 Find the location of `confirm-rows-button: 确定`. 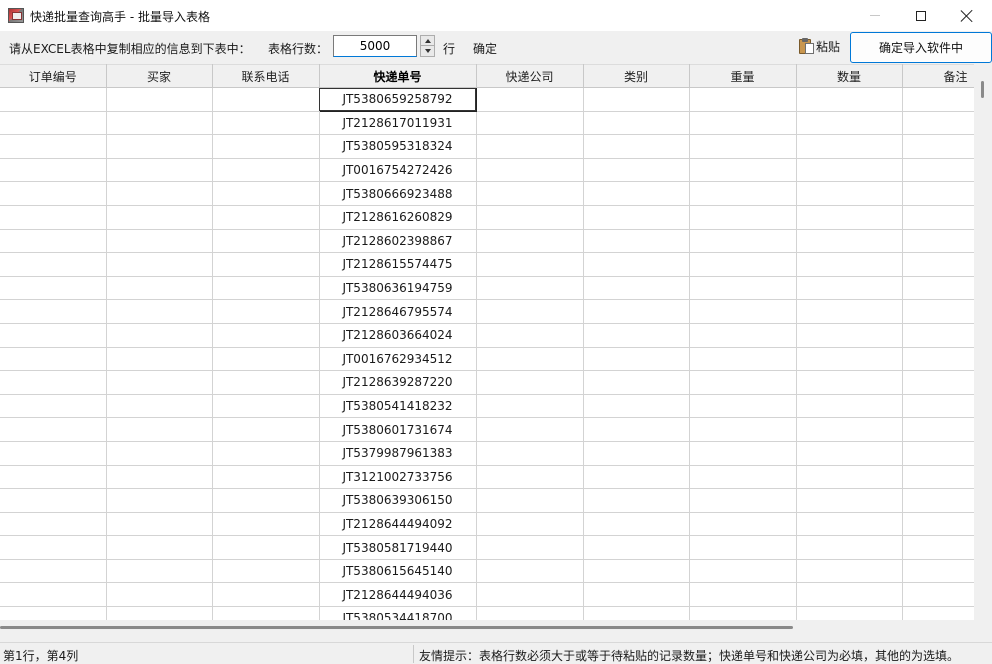

confirm-rows-button: 确定 is located at coordinates (485, 48).